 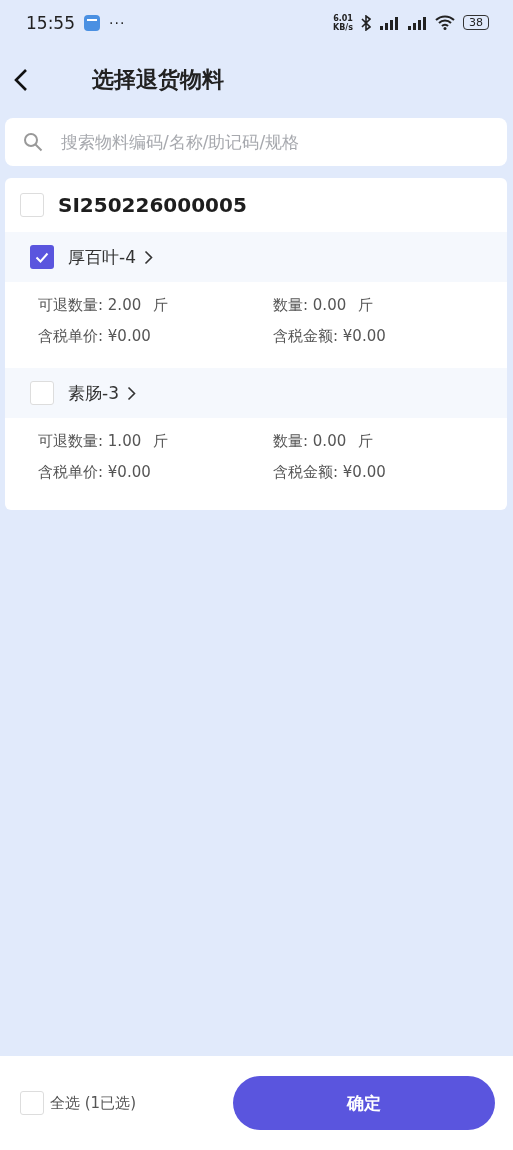 I want to click on select-all-label: 全选 (1已选), so click(x=93, y=1103).